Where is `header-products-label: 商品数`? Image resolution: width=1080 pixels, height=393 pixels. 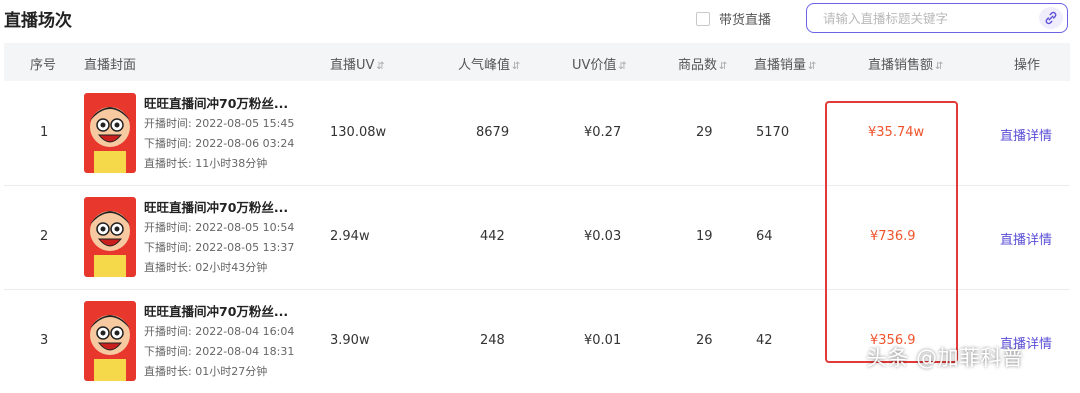 header-products-label: 商品数 is located at coordinates (698, 65).